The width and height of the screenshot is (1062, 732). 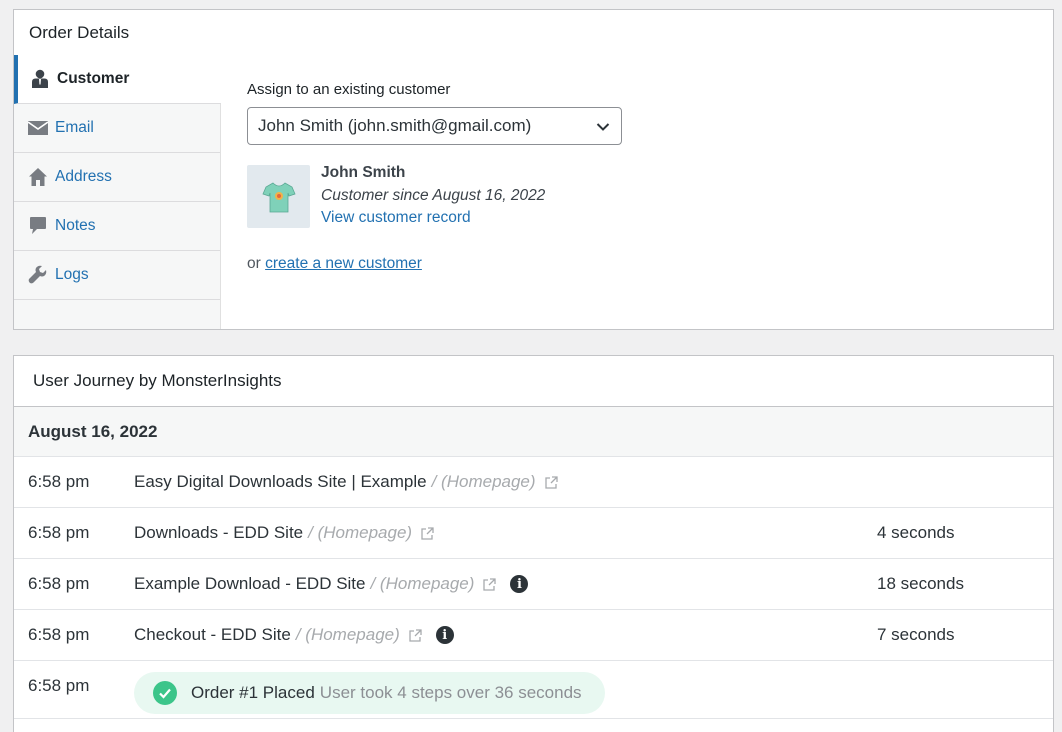 I want to click on tab-email: Email, so click(x=117, y=128).